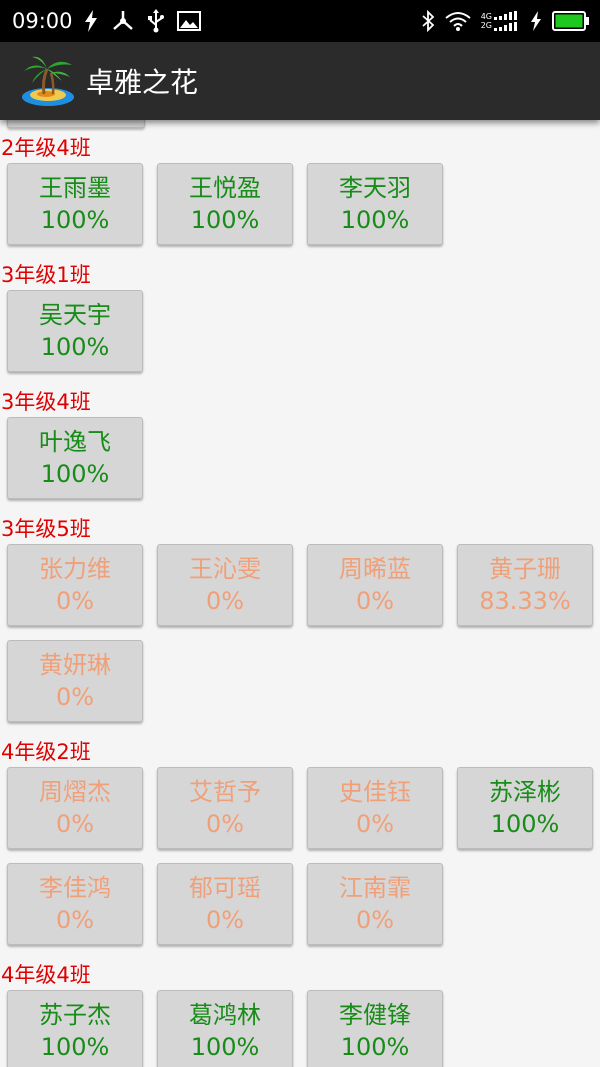 The width and height of the screenshot is (600, 1067). What do you see at coordinates (46, 402) in the screenshot?
I see `class-label: 3年级4班` at bounding box center [46, 402].